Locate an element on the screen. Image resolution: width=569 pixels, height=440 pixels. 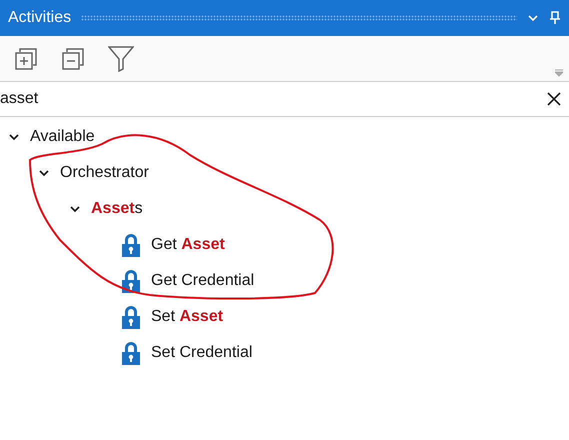
tree-item: Set Asset is located at coordinates (187, 317).